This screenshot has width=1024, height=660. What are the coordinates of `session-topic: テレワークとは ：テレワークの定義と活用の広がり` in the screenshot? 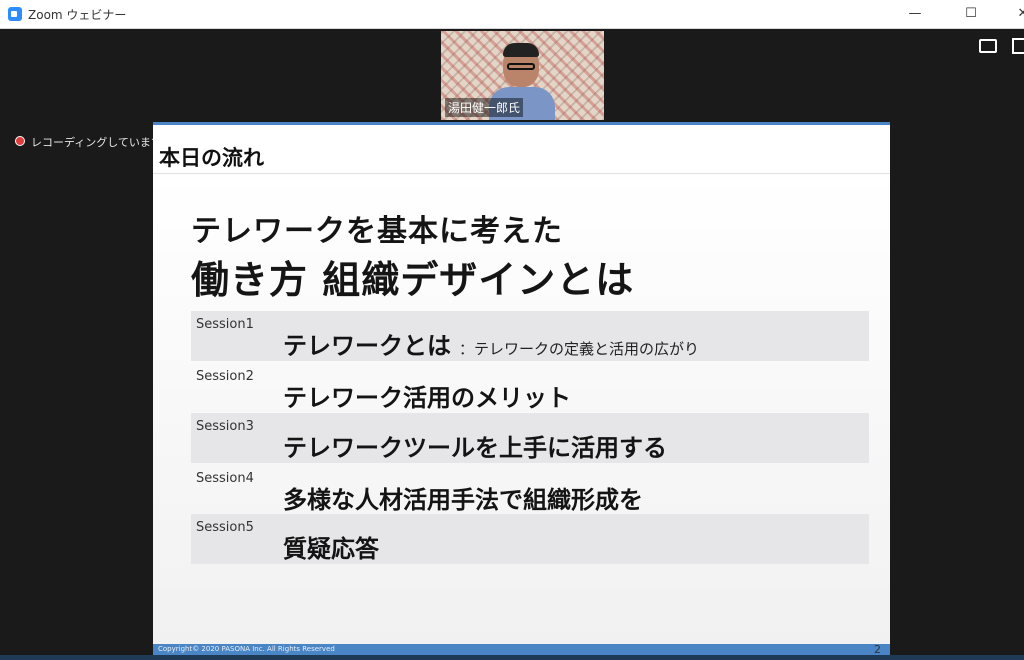 It's located at (491, 343).